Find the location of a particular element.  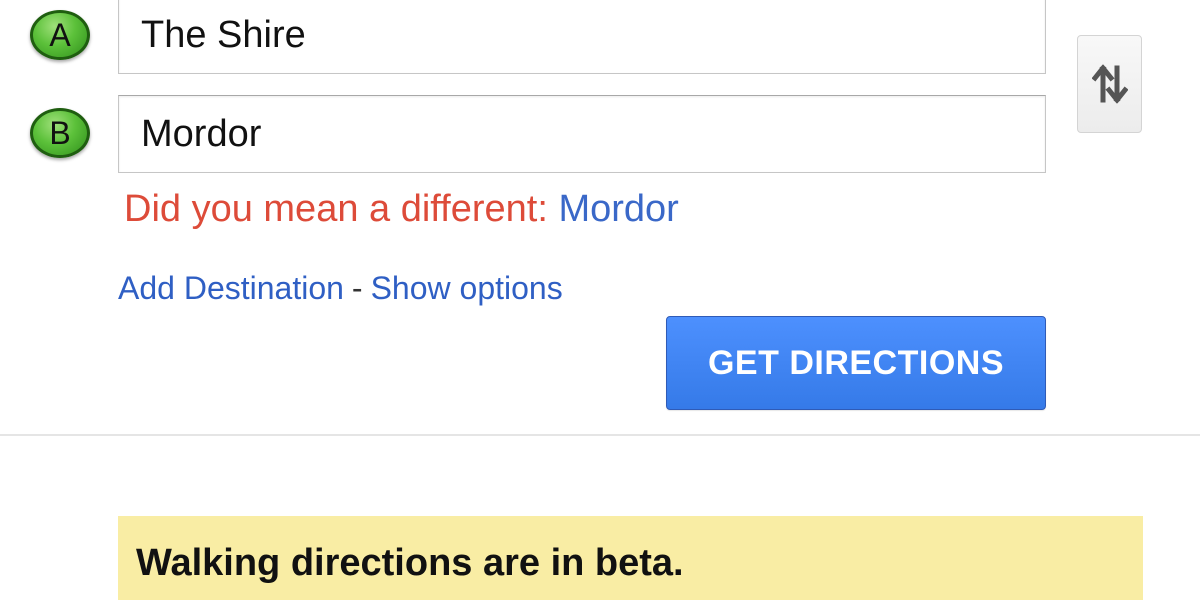

end-location-input is located at coordinates (582, 134).